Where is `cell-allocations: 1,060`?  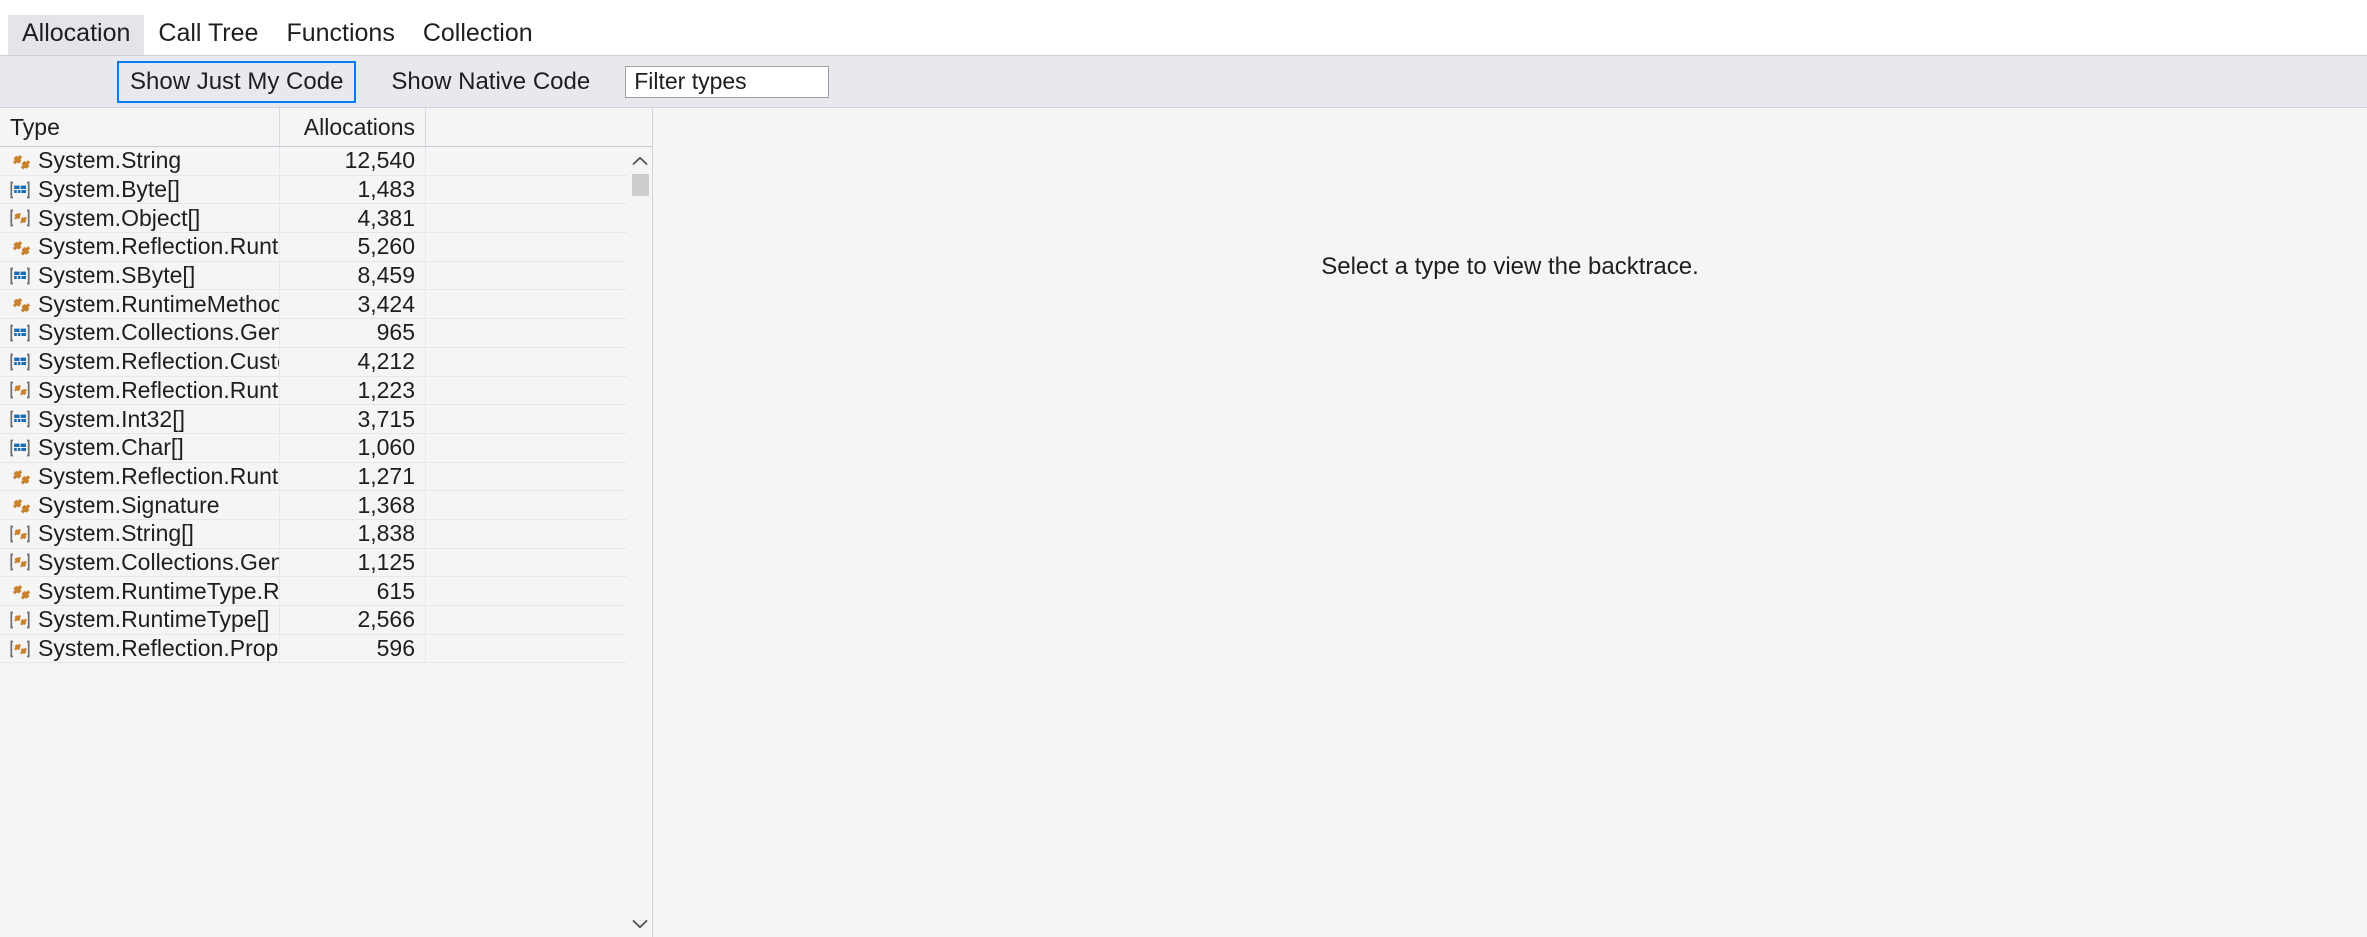
cell-allocations: 1,060 is located at coordinates (353, 447).